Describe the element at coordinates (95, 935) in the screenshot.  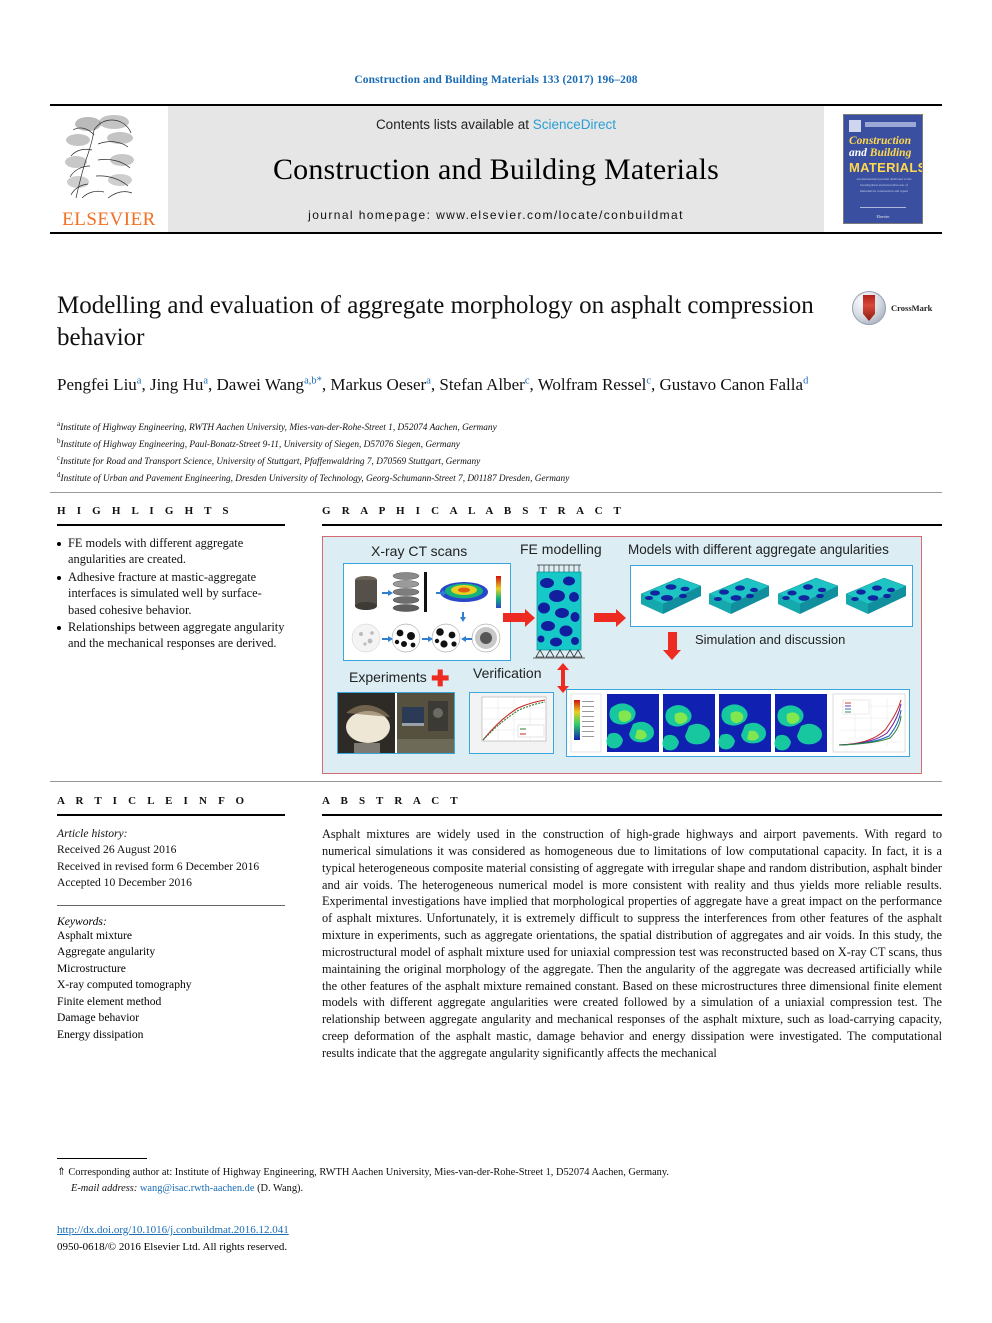
I see `keyword-item: Asphalt mixture` at that location.